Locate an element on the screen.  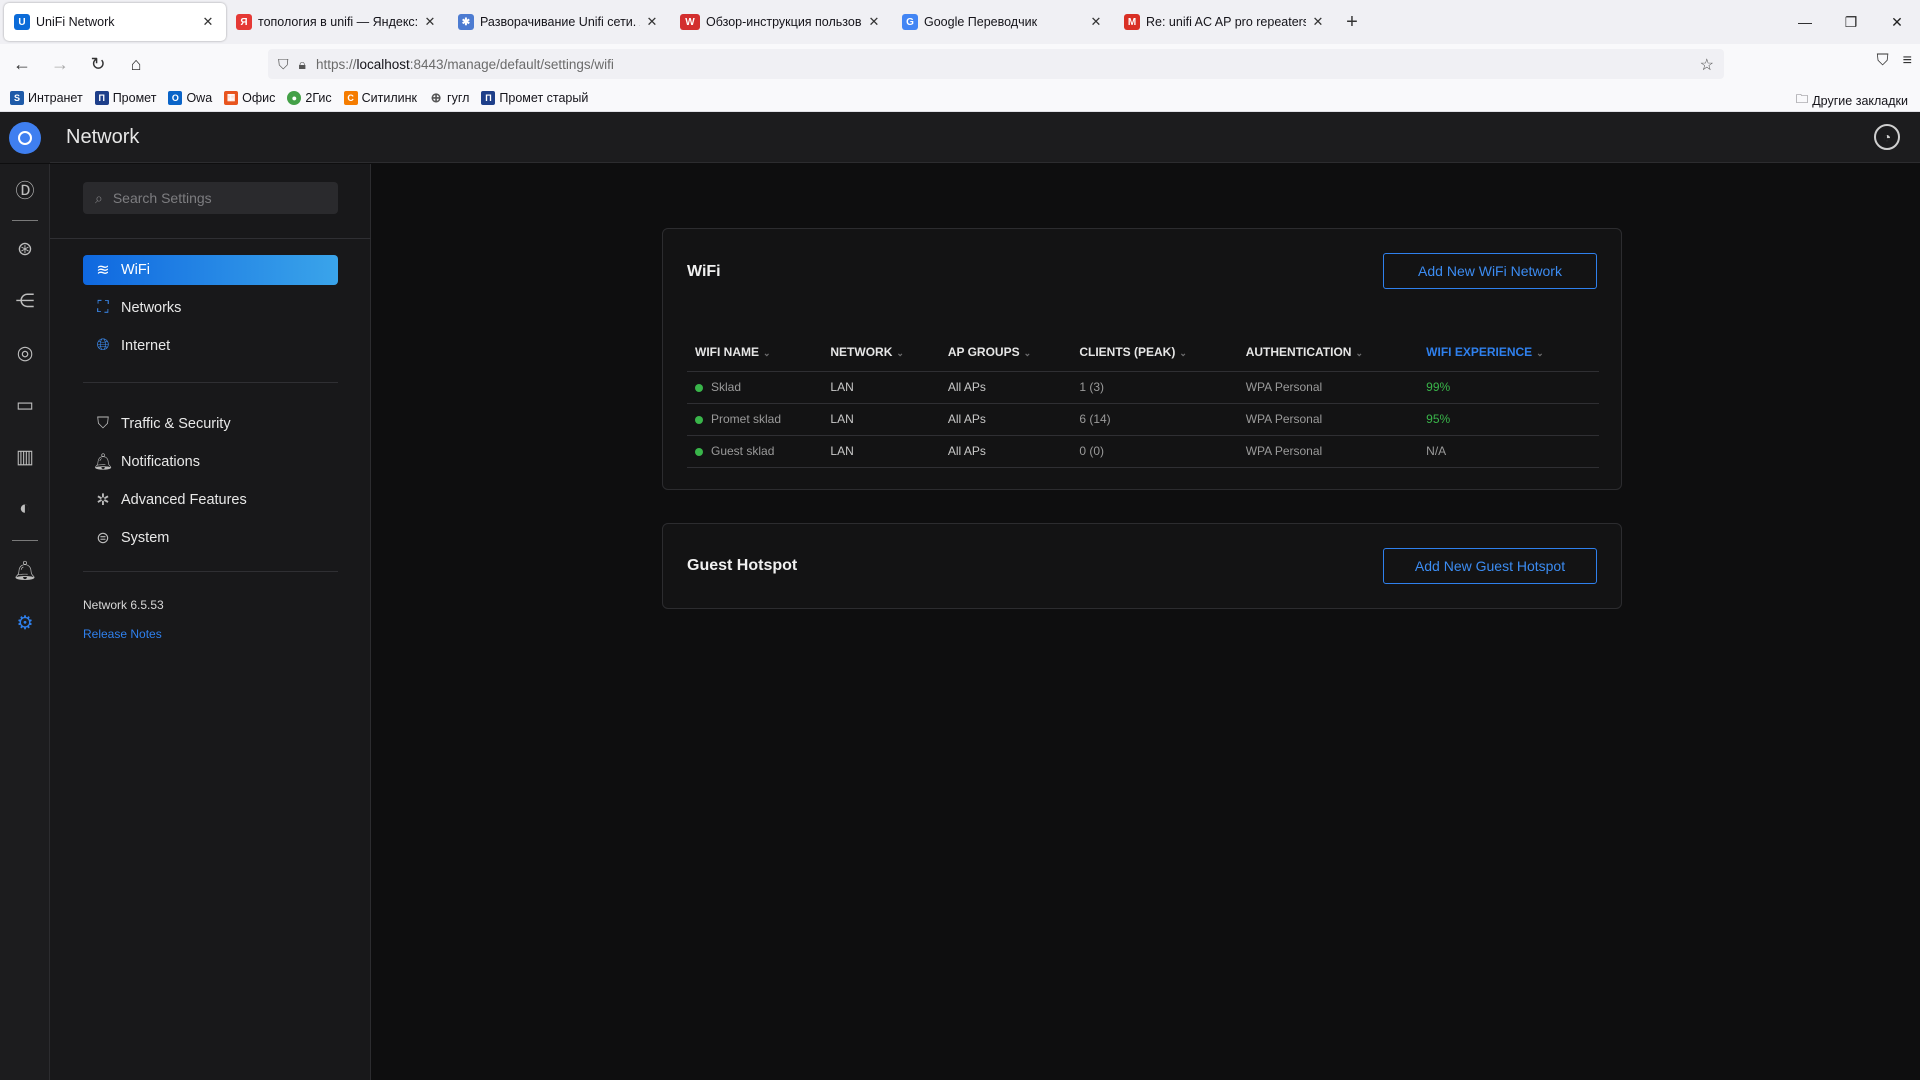
url-host: localhost is located at coordinates (383, 64).